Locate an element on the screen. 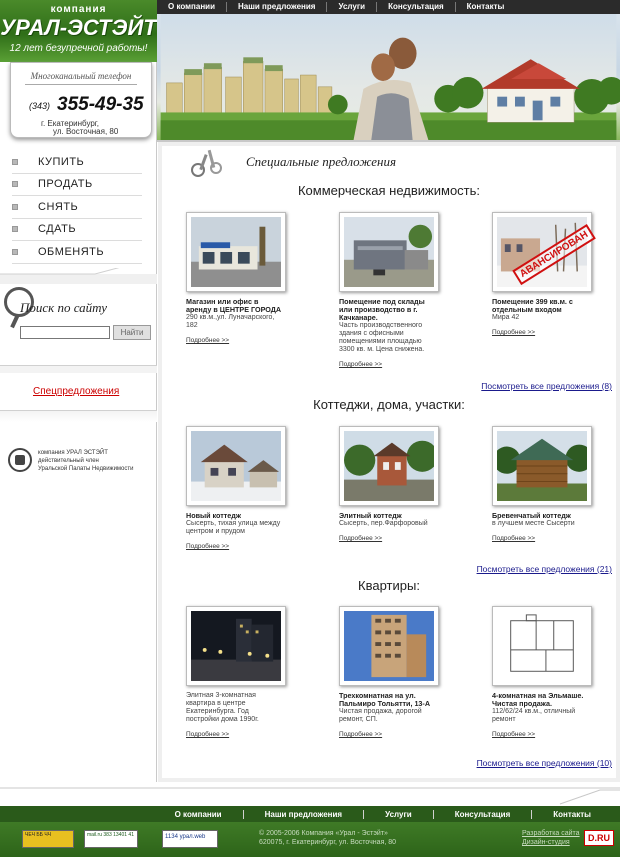 This screenshot has height=857, width=620. footer-nav-about: О компании is located at coordinates (199, 814).